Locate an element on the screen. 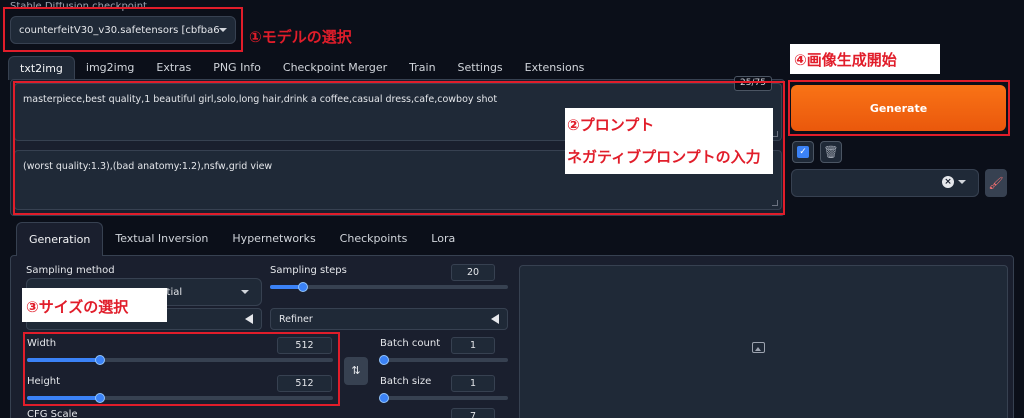 Image resolution: width=1024 pixels, height=418 pixels. annotation-size: ③サイズの選択 is located at coordinates (77, 307).